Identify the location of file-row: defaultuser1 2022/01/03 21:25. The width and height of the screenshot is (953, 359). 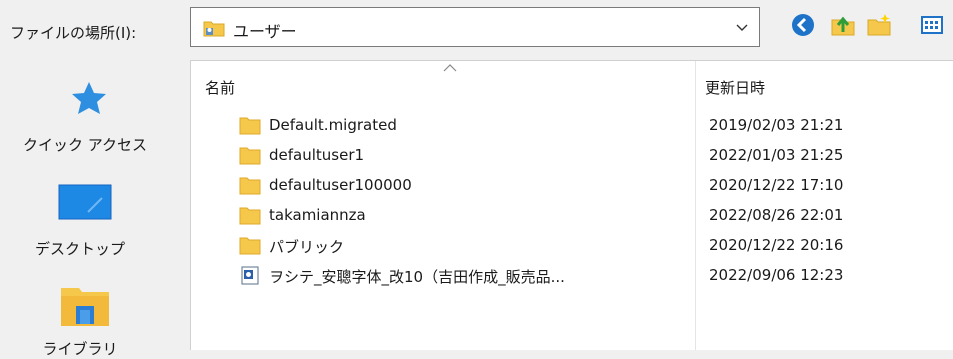
(572, 157).